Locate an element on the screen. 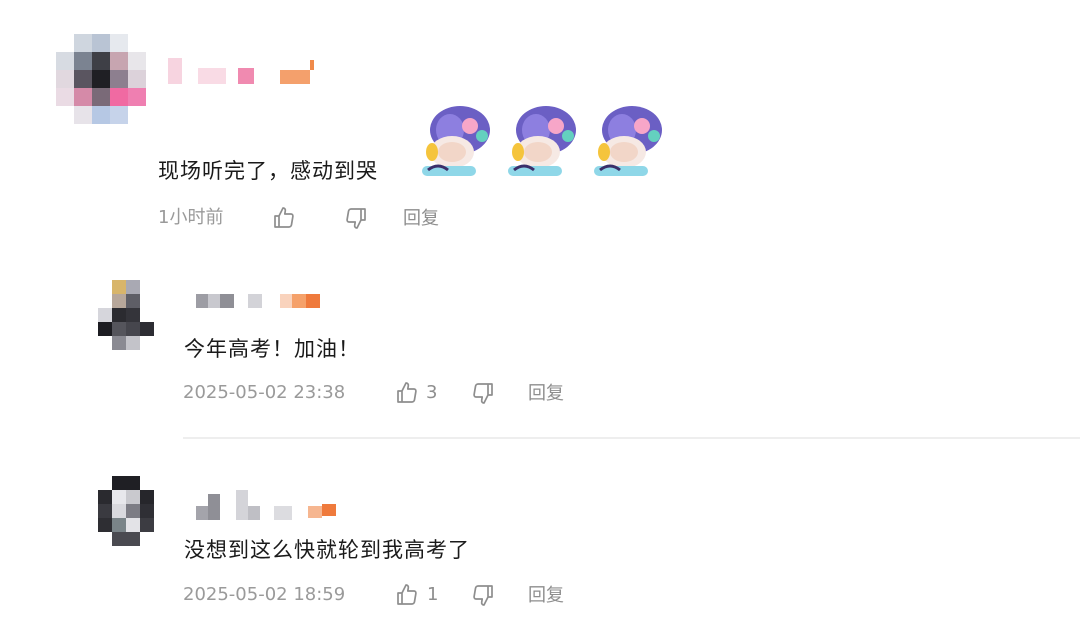  like-count: 1 is located at coordinates (433, 594).